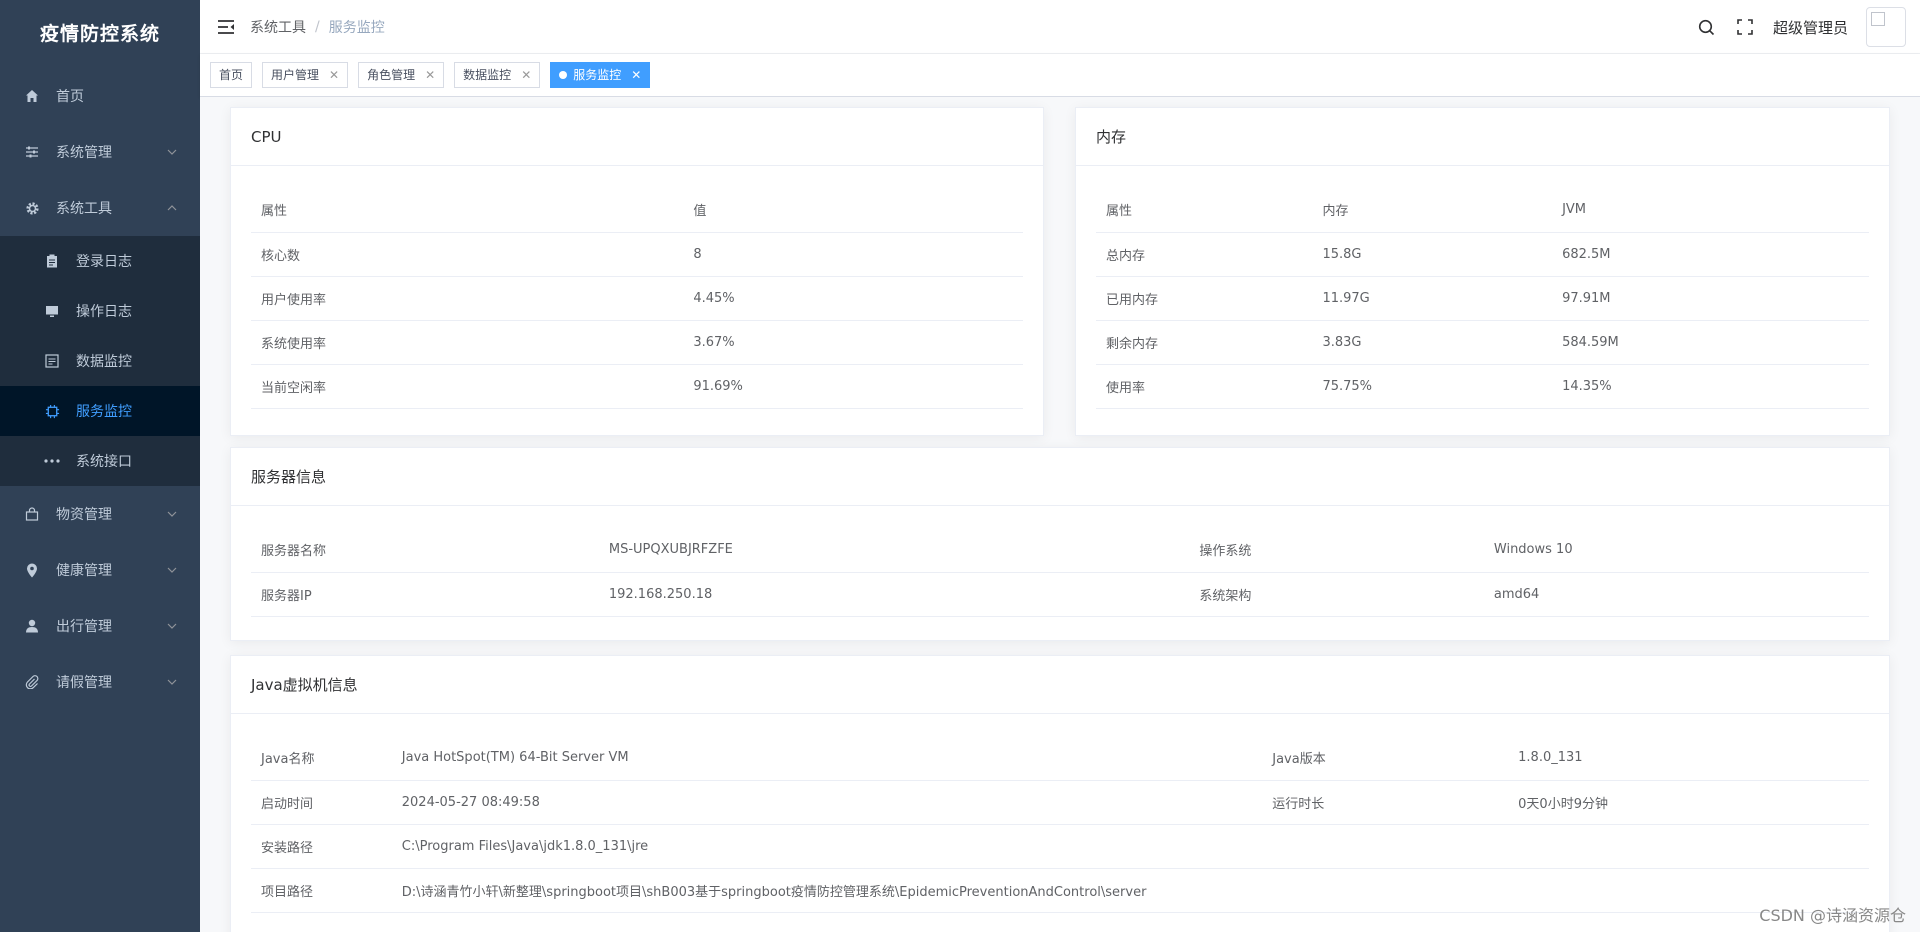 Image resolution: width=1920 pixels, height=932 pixels. What do you see at coordinates (52, 461) in the screenshot?
I see `more-icon` at bounding box center [52, 461].